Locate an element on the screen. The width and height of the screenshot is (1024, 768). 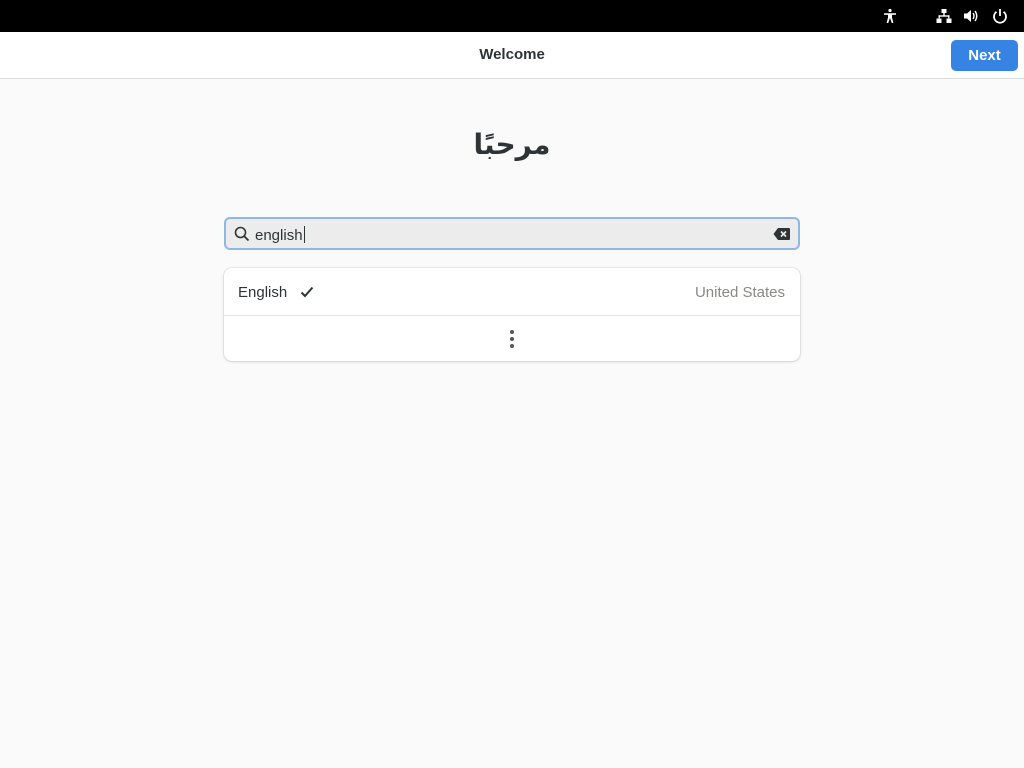
page-title: Welcome is located at coordinates (512, 54).